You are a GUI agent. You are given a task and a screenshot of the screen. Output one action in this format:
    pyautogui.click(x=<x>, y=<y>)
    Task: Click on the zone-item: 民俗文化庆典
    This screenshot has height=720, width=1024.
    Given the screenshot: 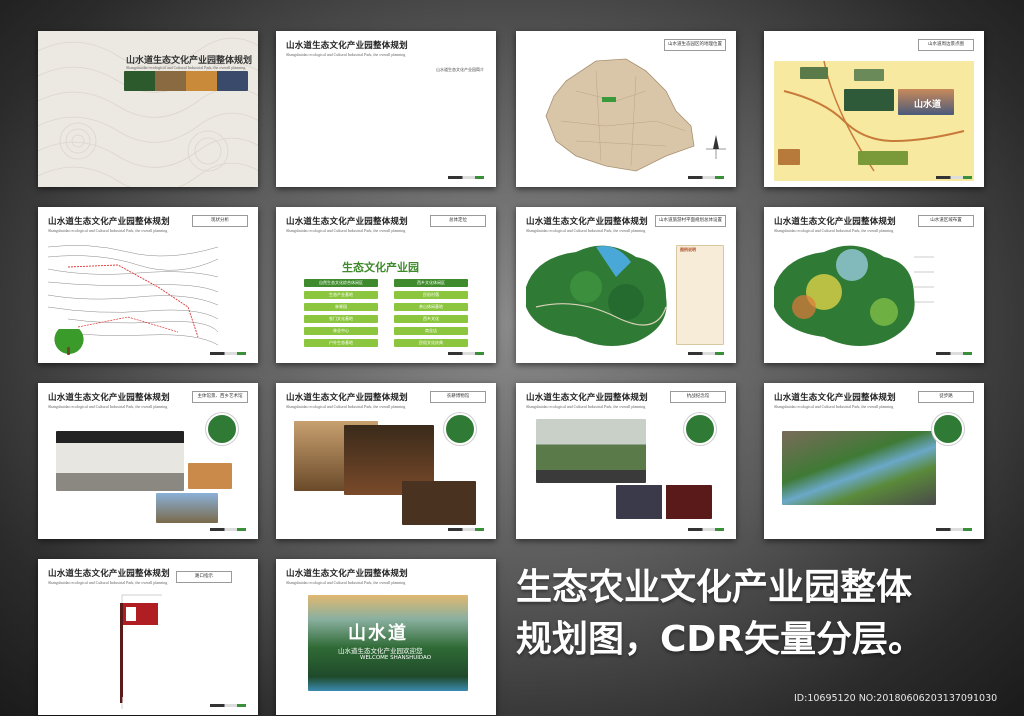 What is the action you would take?
    pyautogui.click(x=431, y=343)
    